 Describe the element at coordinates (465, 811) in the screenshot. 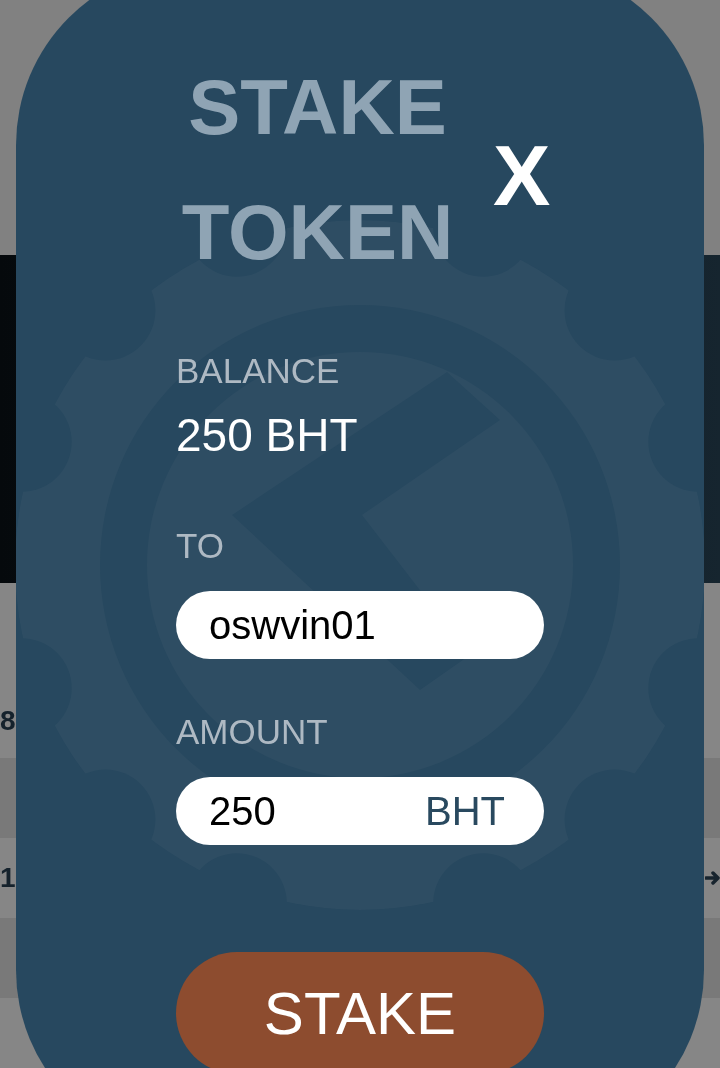

I see `unit-label: BHT` at that location.